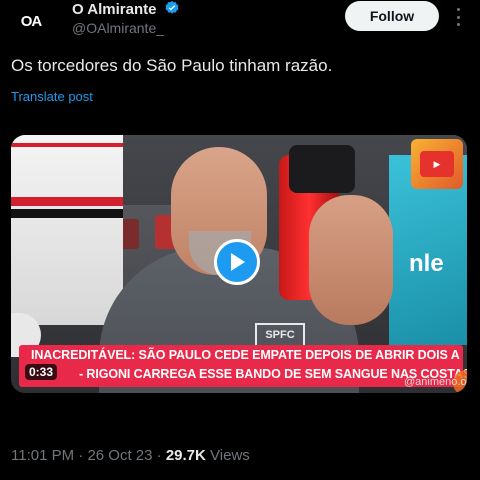  I want to click on verified-badge-icon, so click(172, 7).